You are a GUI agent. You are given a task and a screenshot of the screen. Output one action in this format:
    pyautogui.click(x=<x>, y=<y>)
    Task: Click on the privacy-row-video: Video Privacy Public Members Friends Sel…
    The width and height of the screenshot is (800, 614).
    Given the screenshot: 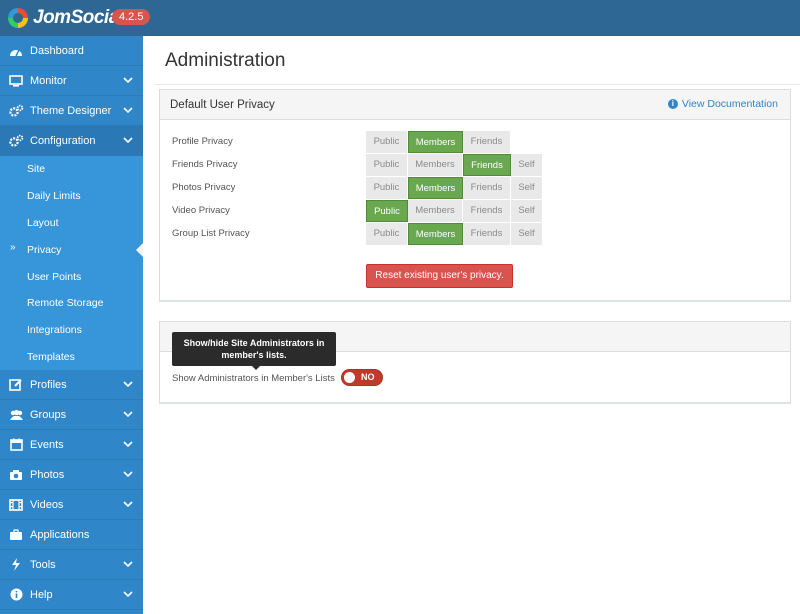 What is the action you would take?
    pyautogui.click(x=472, y=211)
    